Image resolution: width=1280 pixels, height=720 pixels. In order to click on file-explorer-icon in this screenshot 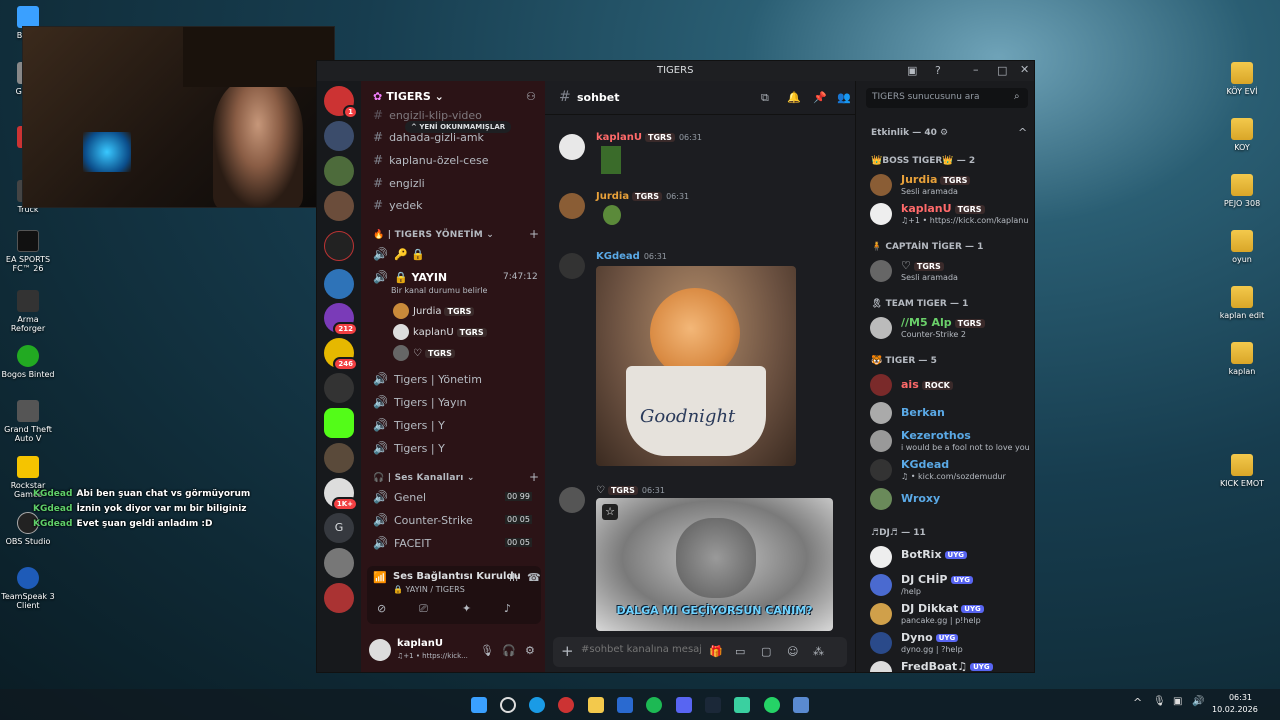, I will do `click(596, 705)`.